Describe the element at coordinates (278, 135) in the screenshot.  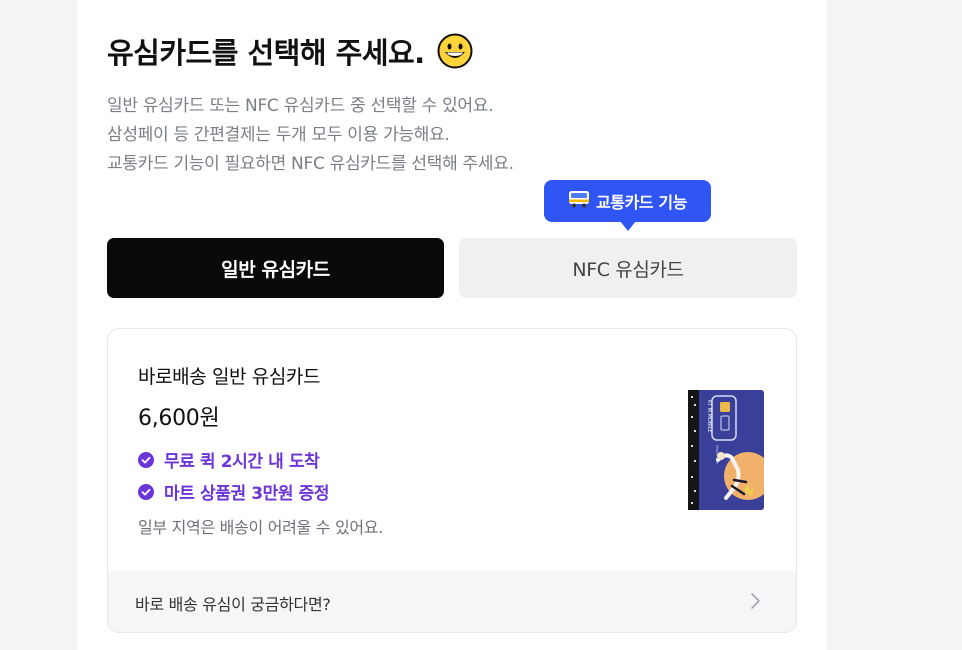
I see `description-line: 삼성페이 등 간편결제는 두개 모두 이용 가능해요.` at that location.